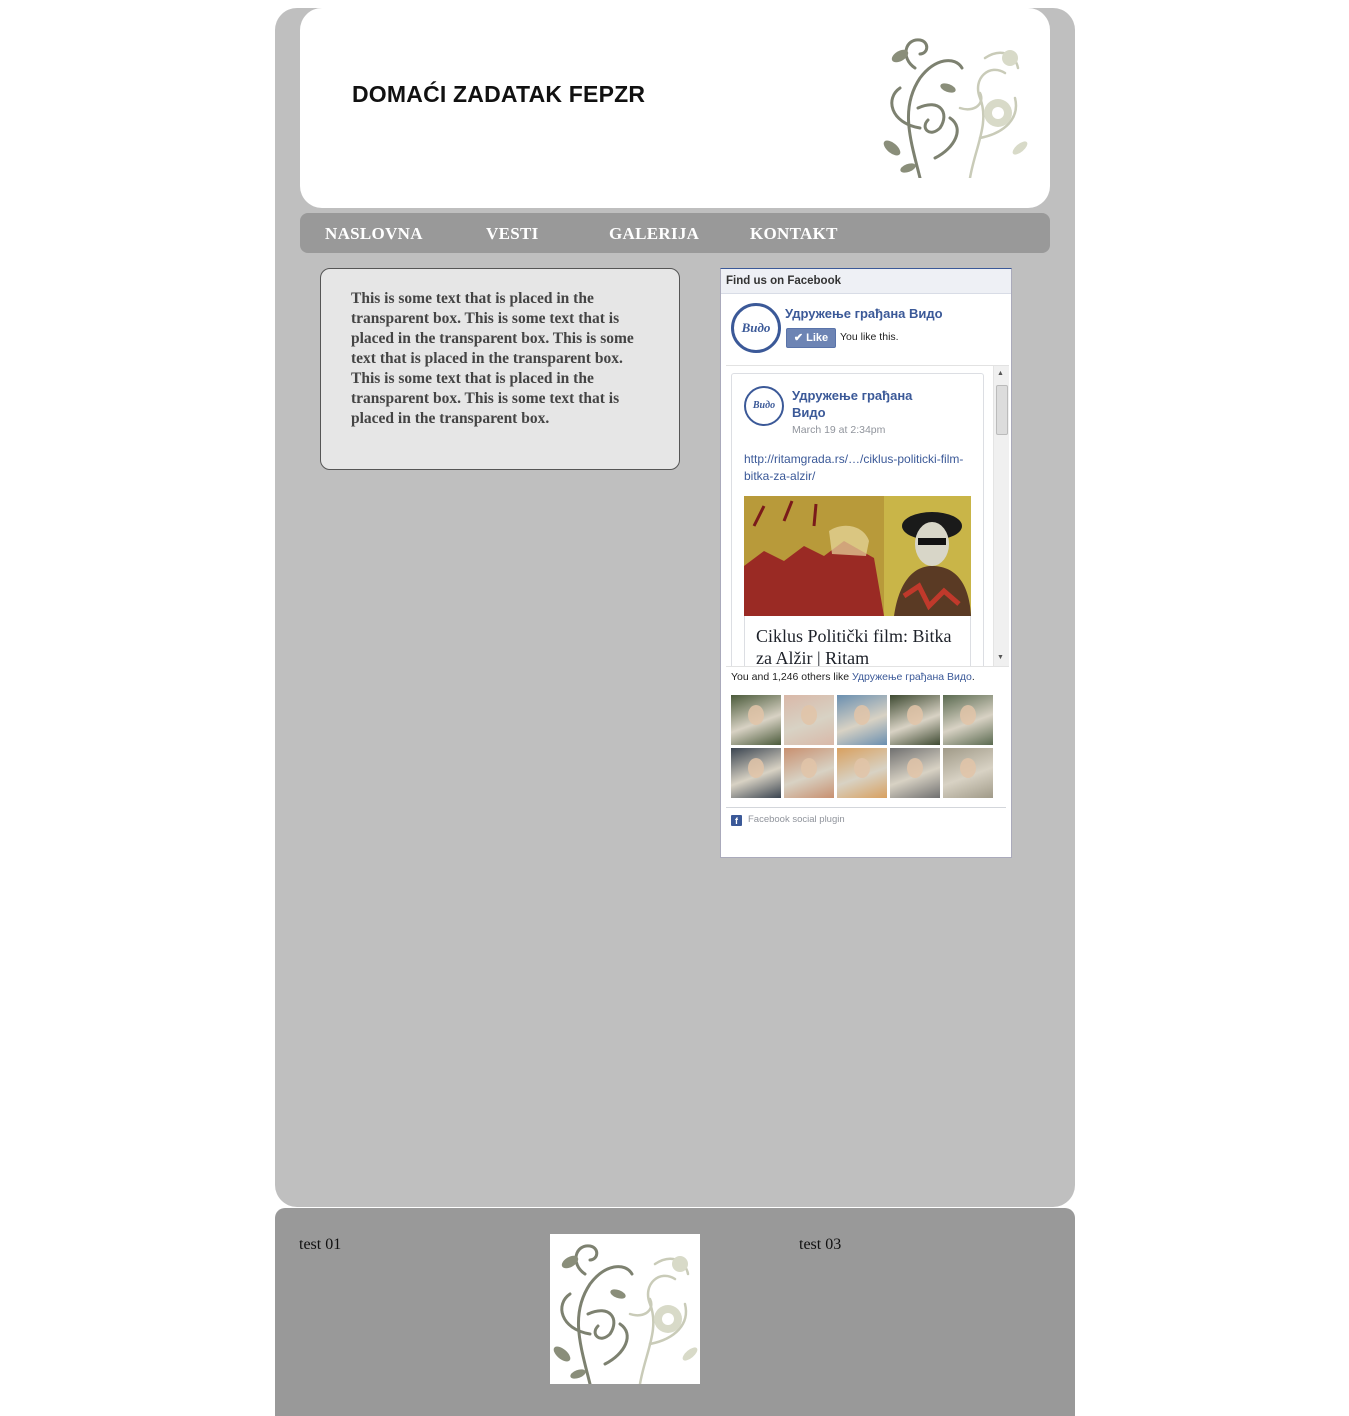 This screenshot has width=1349, height=1416. I want to click on header: DOMAĆI ZADATAK FEPZR, so click(675, 108).